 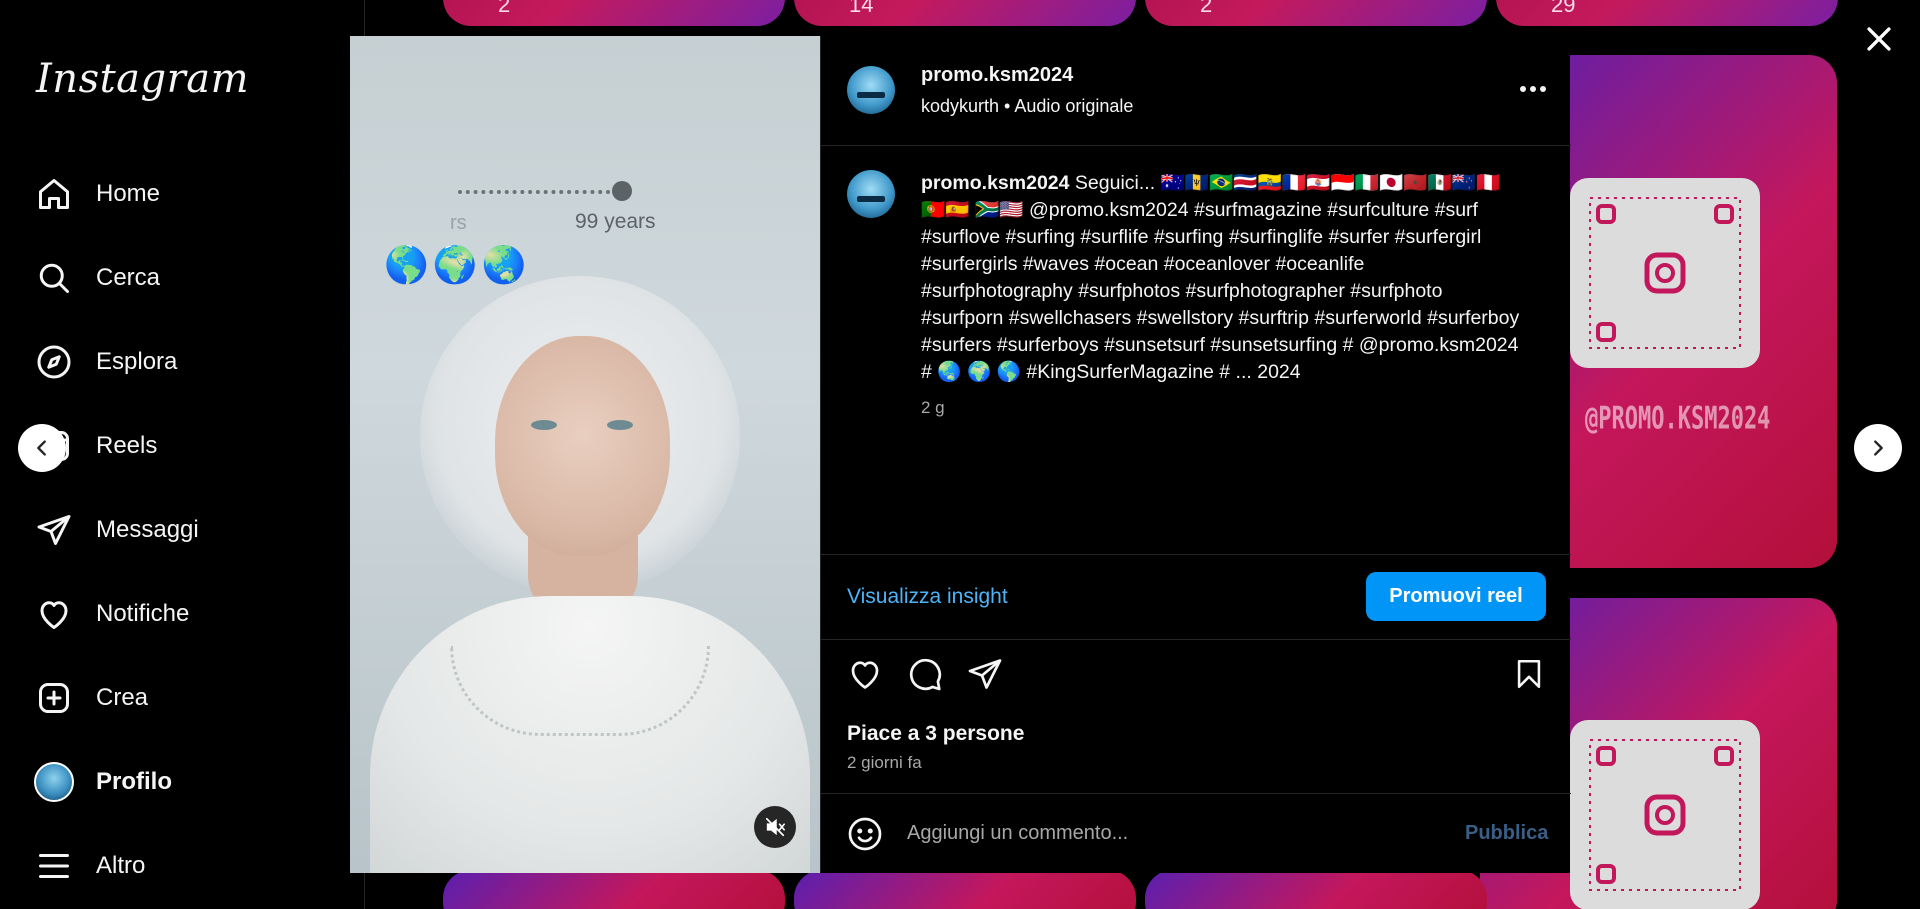 What do you see at coordinates (54, 362) in the screenshot?
I see `compass-icon` at bounding box center [54, 362].